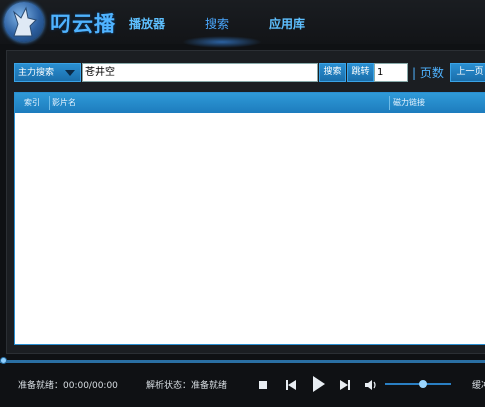 The height and width of the screenshot is (407, 485). What do you see at coordinates (418, 384) in the screenshot?
I see `volume-slider` at bounding box center [418, 384].